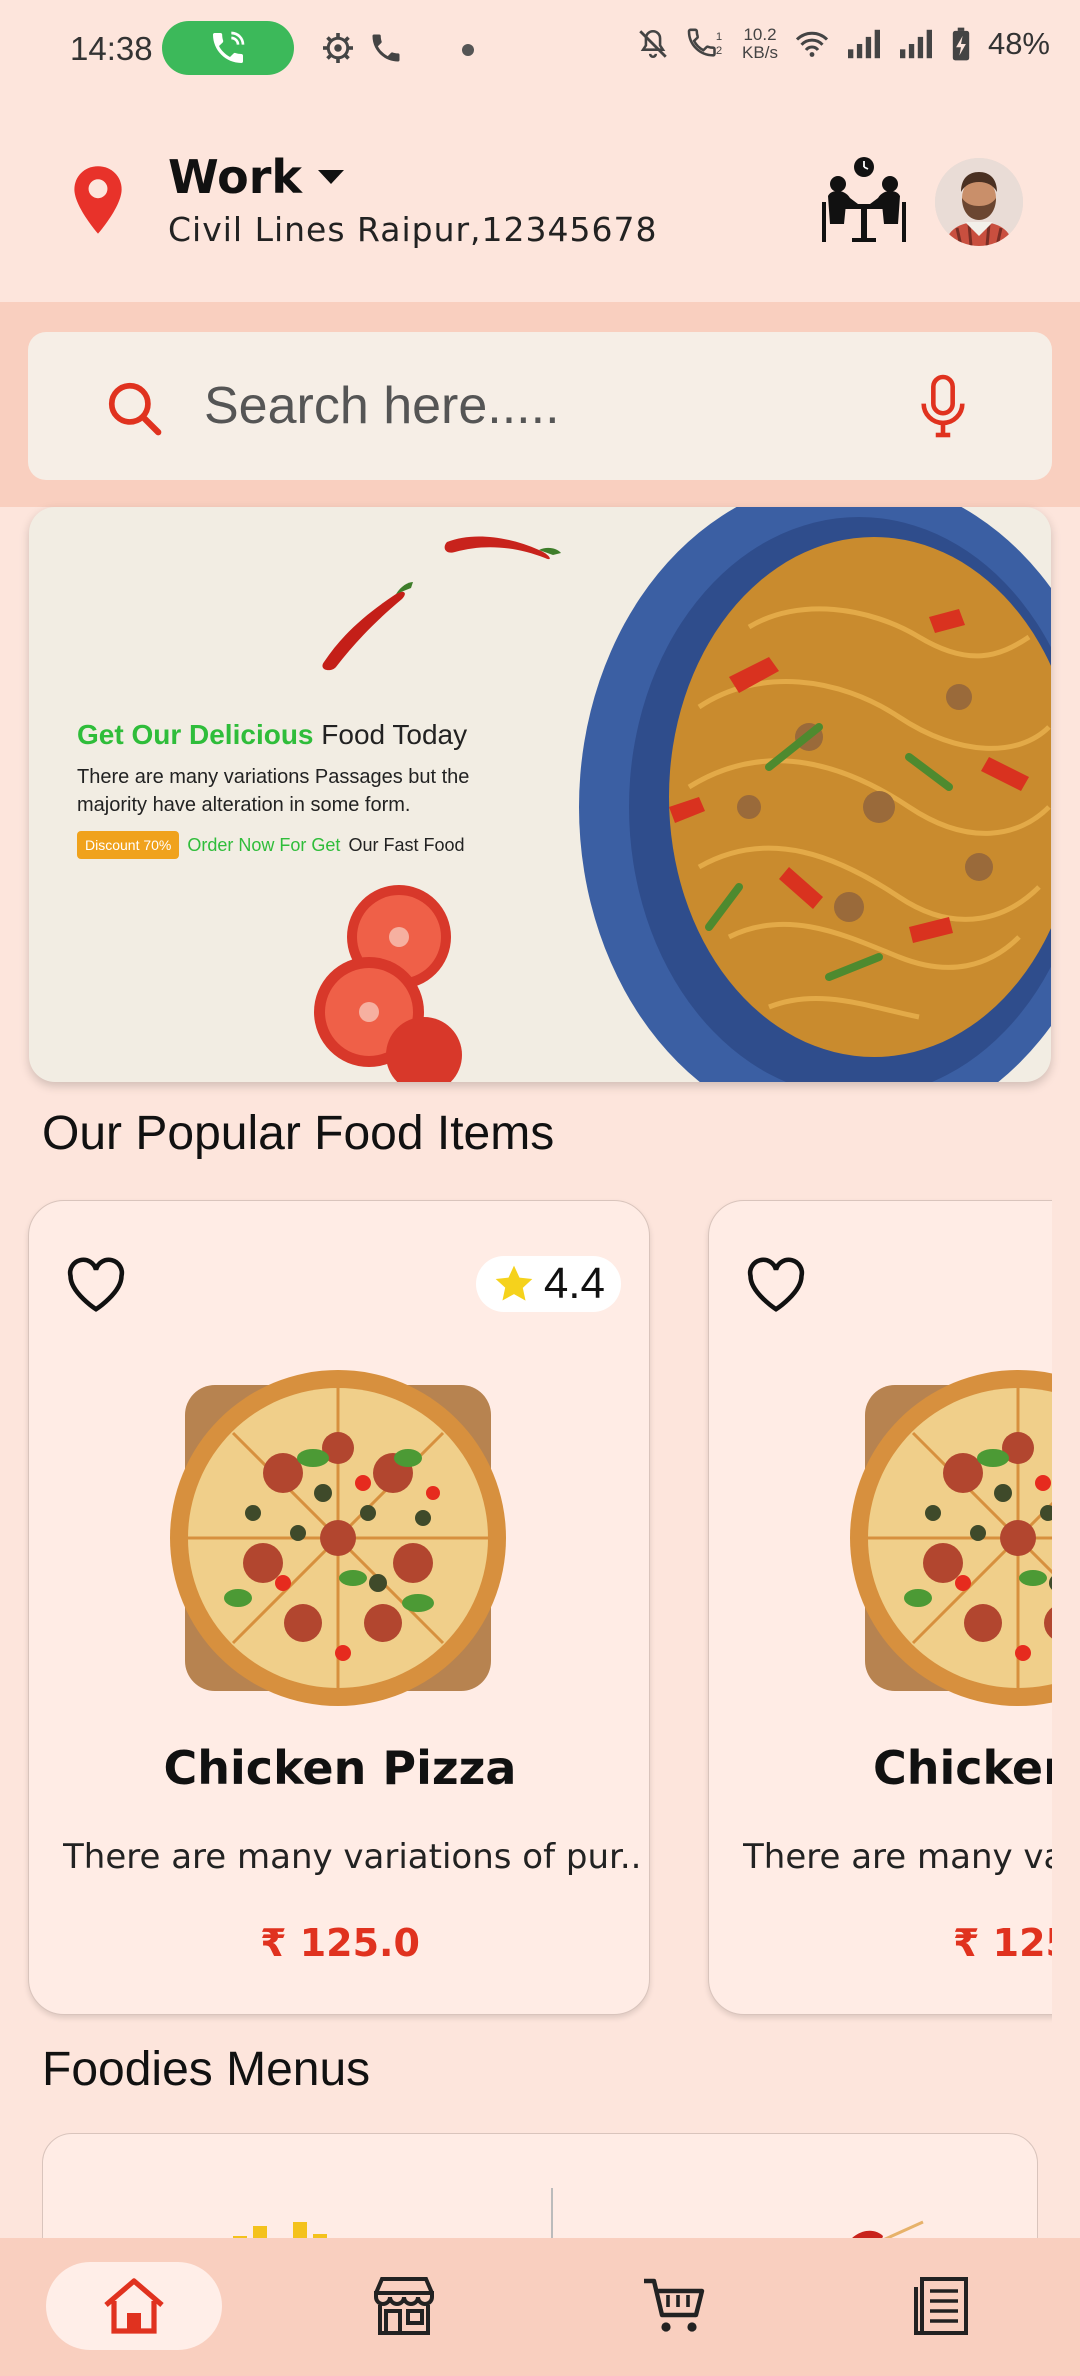  What do you see at coordinates (897, 1857) in the screenshot?
I see `food-description: There are many var` at bounding box center [897, 1857].